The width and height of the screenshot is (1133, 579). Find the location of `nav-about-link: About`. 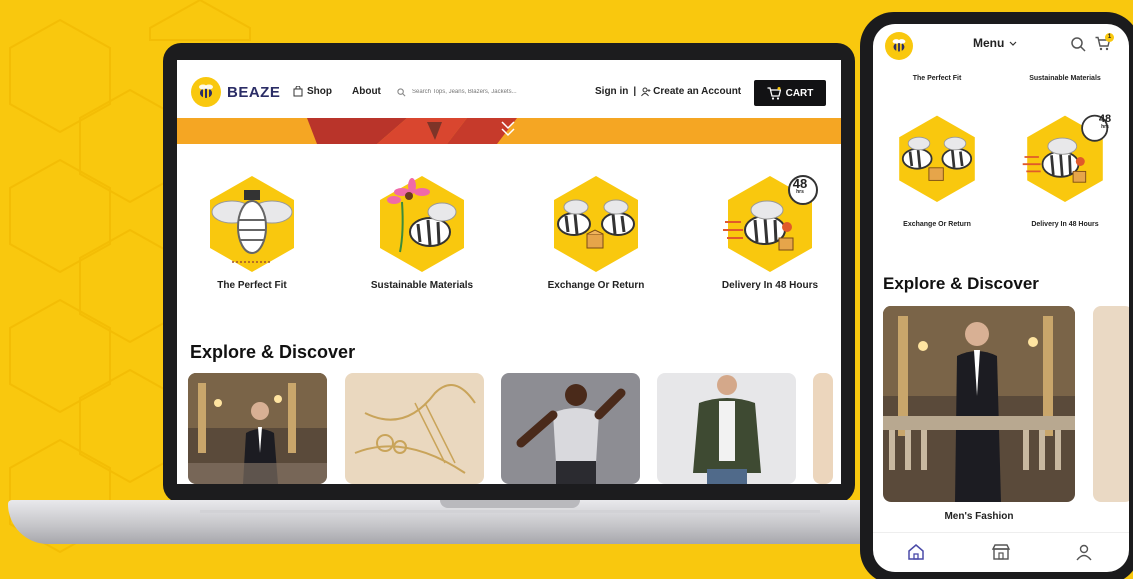

nav-about-link: About is located at coordinates (366, 91).